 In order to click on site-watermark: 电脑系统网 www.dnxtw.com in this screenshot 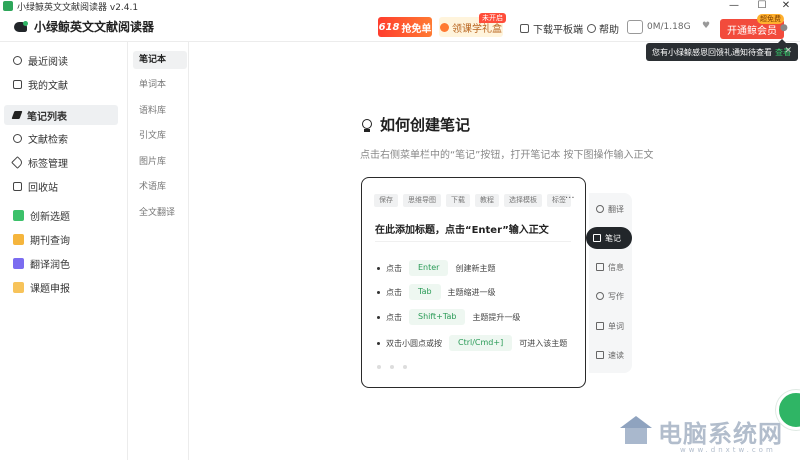, I will do `click(709, 436)`.